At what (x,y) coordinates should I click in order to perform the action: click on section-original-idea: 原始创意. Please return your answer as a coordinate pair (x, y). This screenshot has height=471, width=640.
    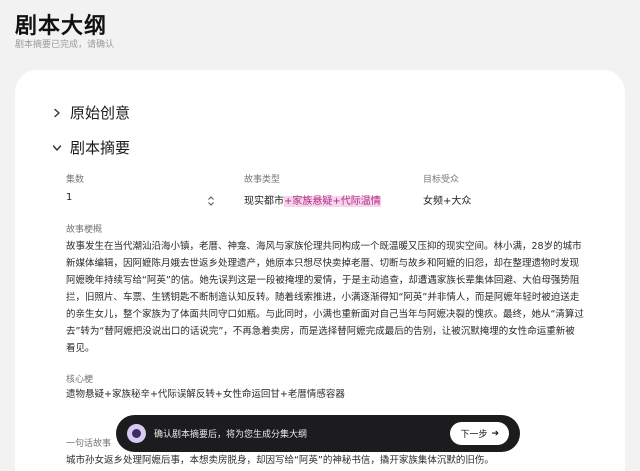
    Looking at the image, I should click on (91, 112).